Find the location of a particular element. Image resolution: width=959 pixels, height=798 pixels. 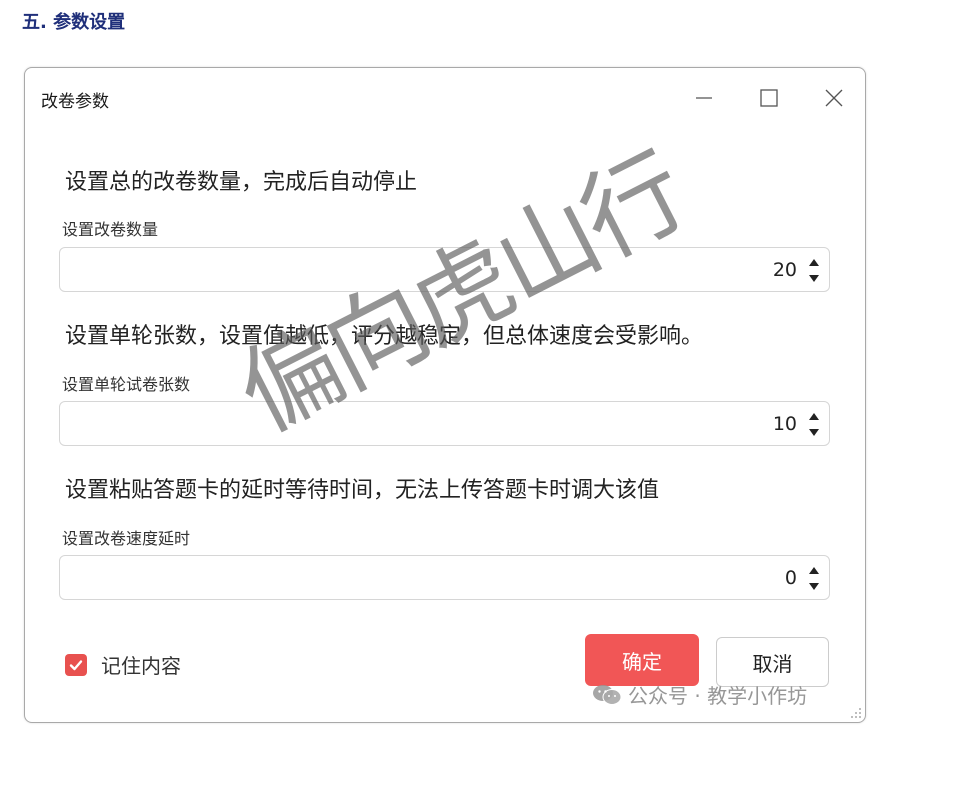

count-decrement-button is located at coordinates (814, 278).